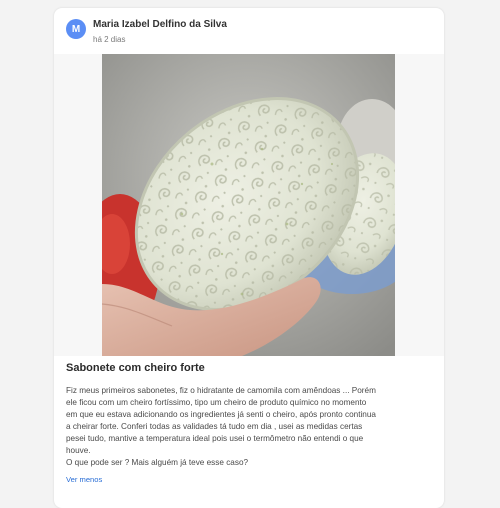  I want to click on post-title: Sabonete com cheiro forte, so click(249, 368).